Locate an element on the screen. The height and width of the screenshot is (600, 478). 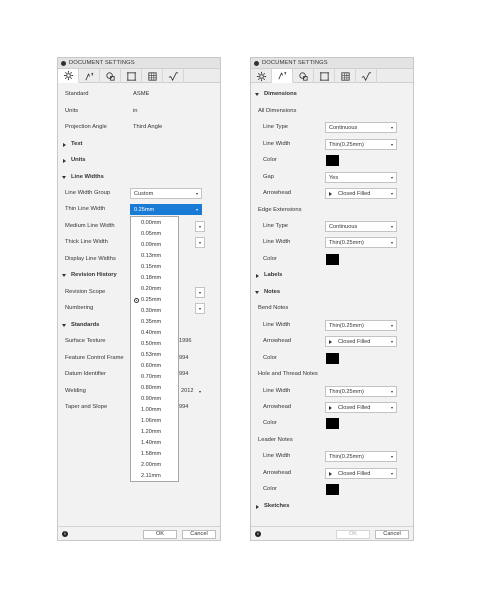
dropdown-option-label: 0.18mm is located at coordinates (151, 278).